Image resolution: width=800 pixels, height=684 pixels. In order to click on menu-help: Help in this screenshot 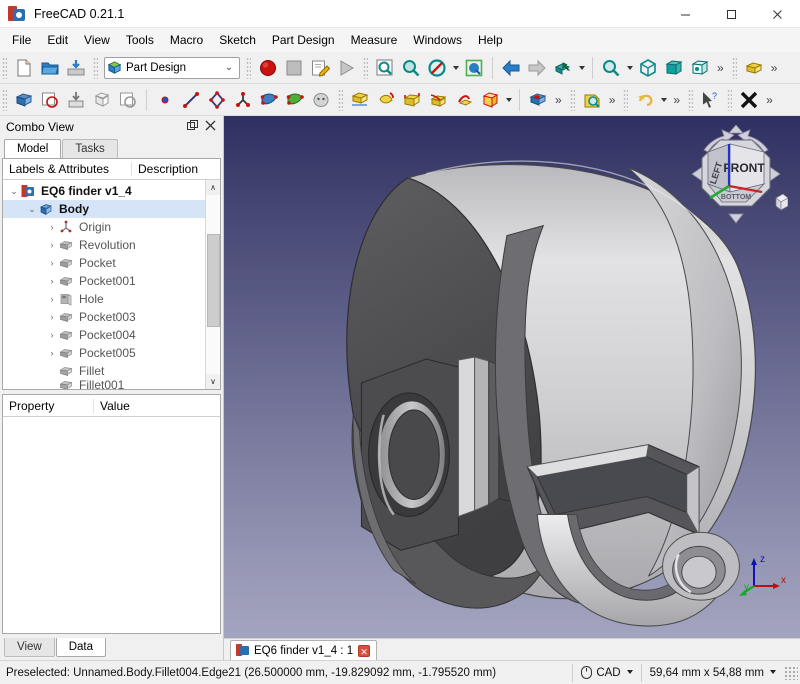, I will do `click(490, 40)`.